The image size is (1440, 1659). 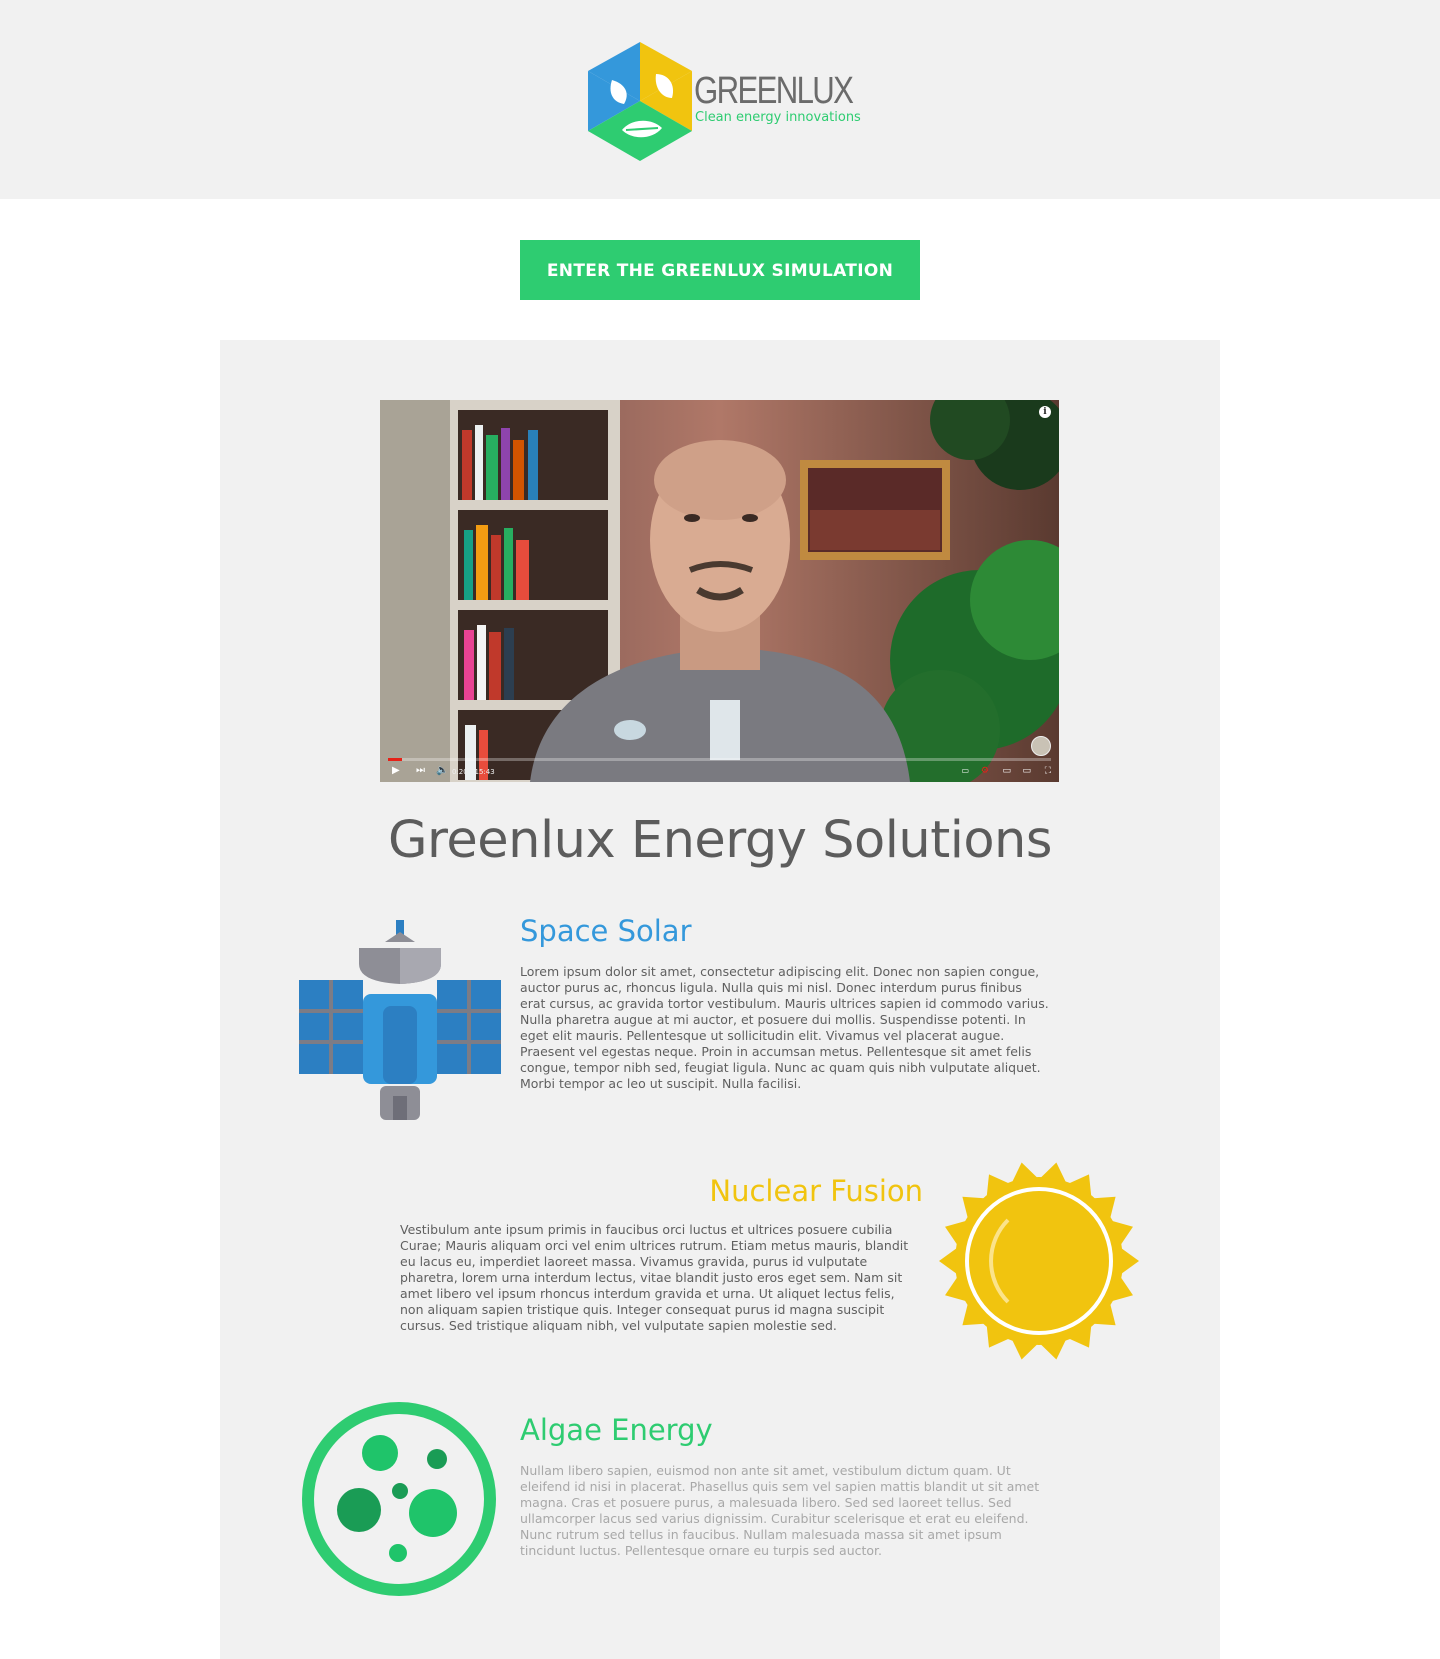 What do you see at coordinates (719, 771) in the screenshot?
I see `video-controls: ▶ ⏭ 🔈 0:20 / 15:43 ▭ ⚙ ▭ ▭ ⛶` at bounding box center [719, 771].